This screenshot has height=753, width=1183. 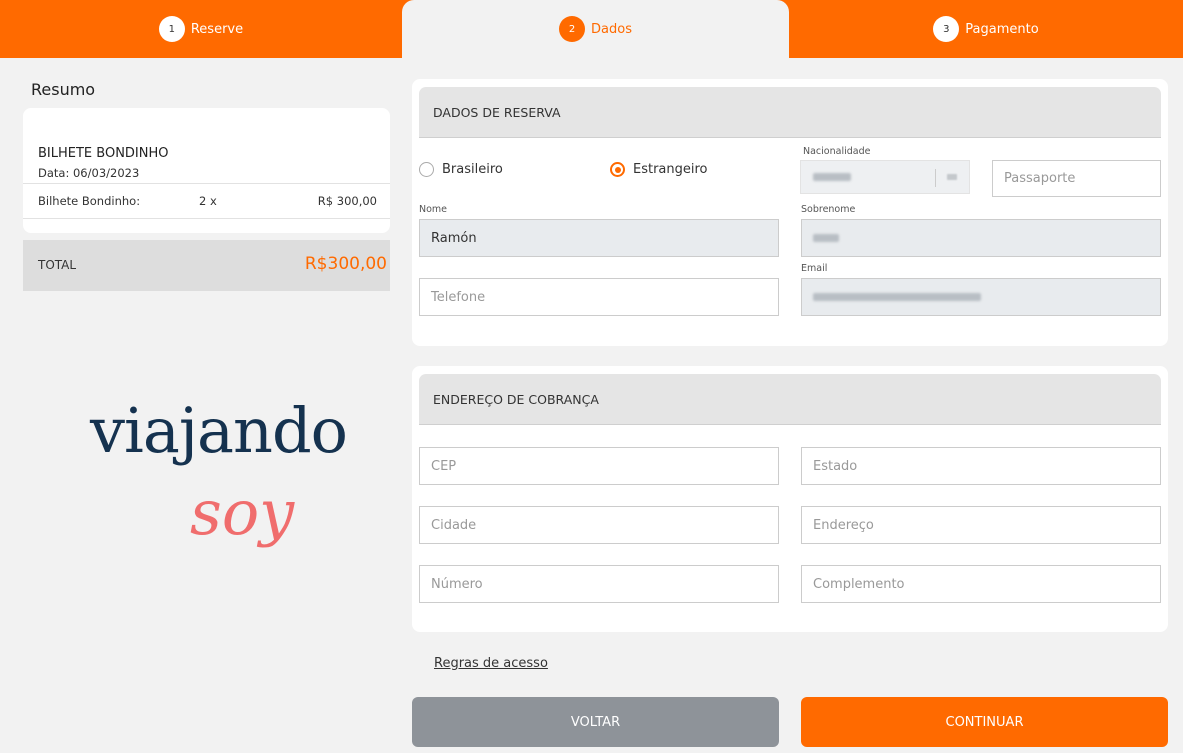 I want to click on total-box: TOTAL R$300,00, so click(x=206, y=265).